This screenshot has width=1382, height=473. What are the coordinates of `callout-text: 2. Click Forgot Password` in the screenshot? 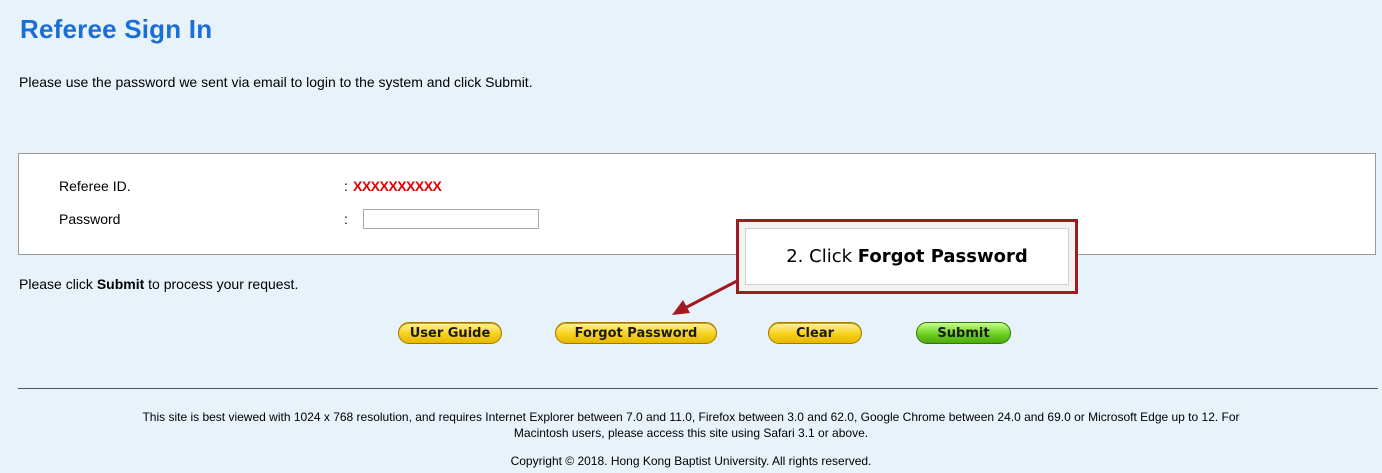 It's located at (907, 256).